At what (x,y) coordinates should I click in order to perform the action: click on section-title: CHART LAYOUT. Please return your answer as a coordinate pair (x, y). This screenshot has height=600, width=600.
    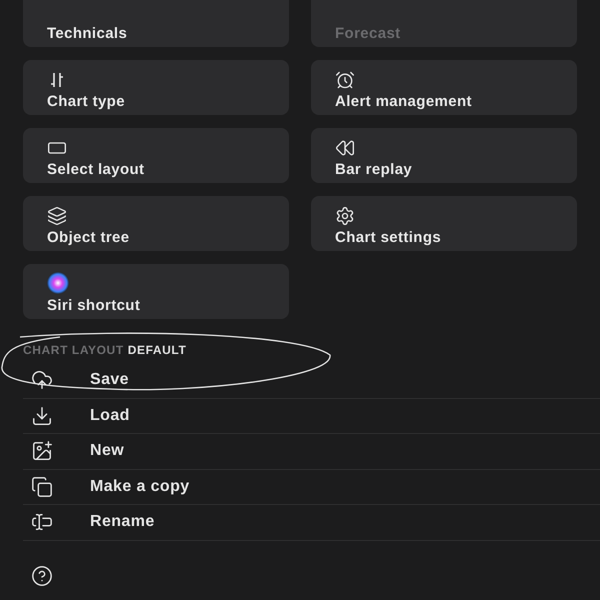
    Looking at the image, I should click on (73, 350).